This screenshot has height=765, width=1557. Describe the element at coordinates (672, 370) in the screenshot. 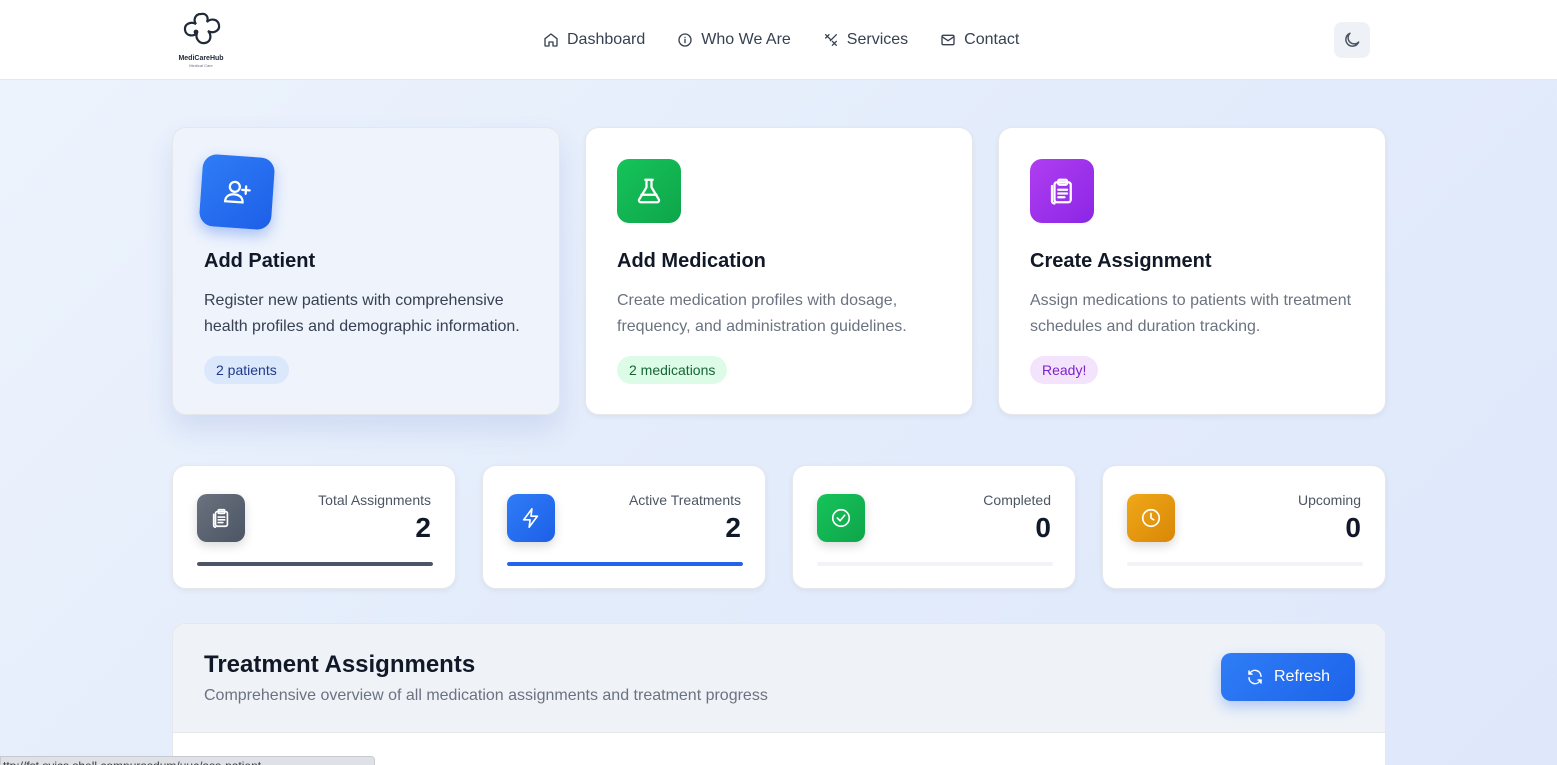

I see `medications-count-badge: 2 medications` at that location.